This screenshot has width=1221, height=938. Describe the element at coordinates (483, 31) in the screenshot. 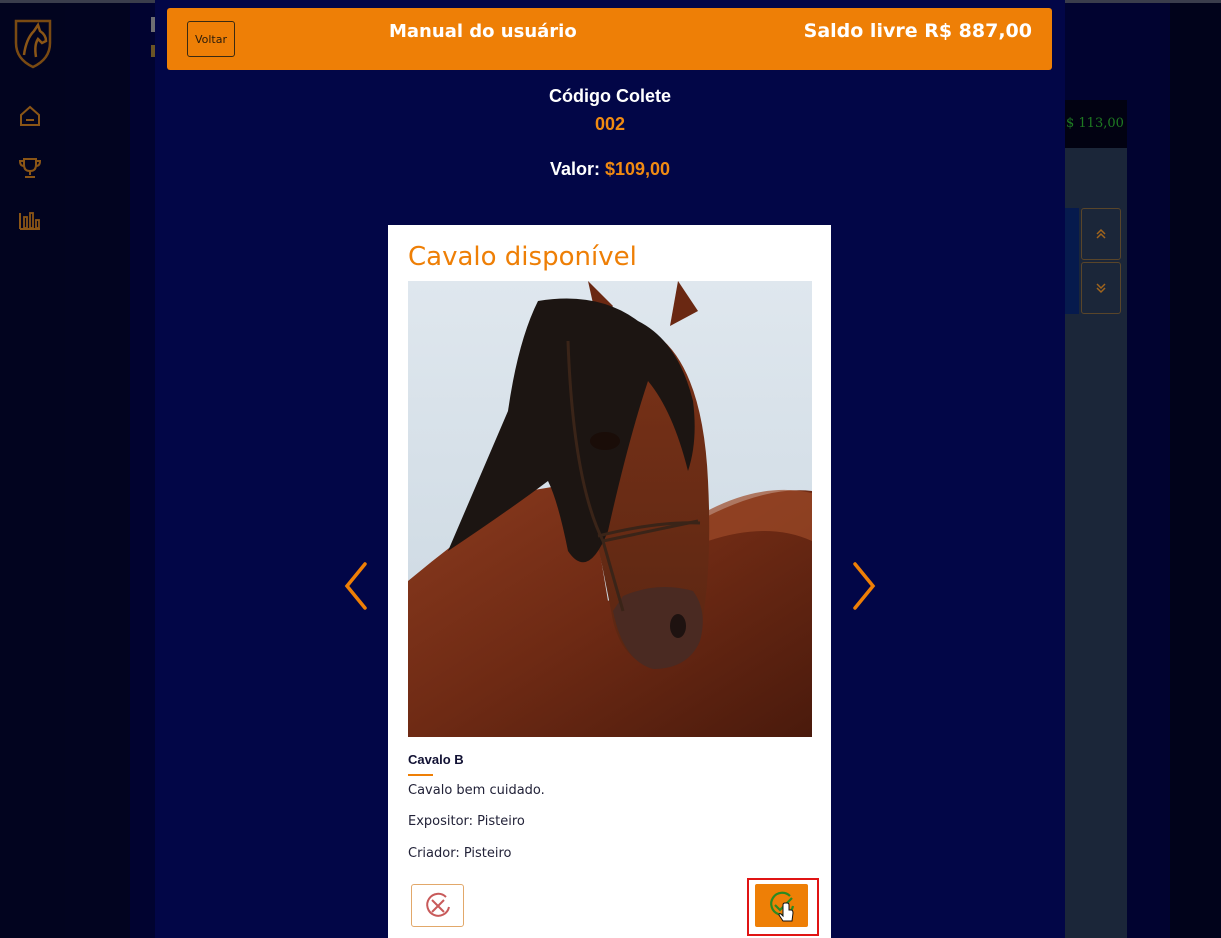

I see `user-manual-title: Manual do usuário` at that location.